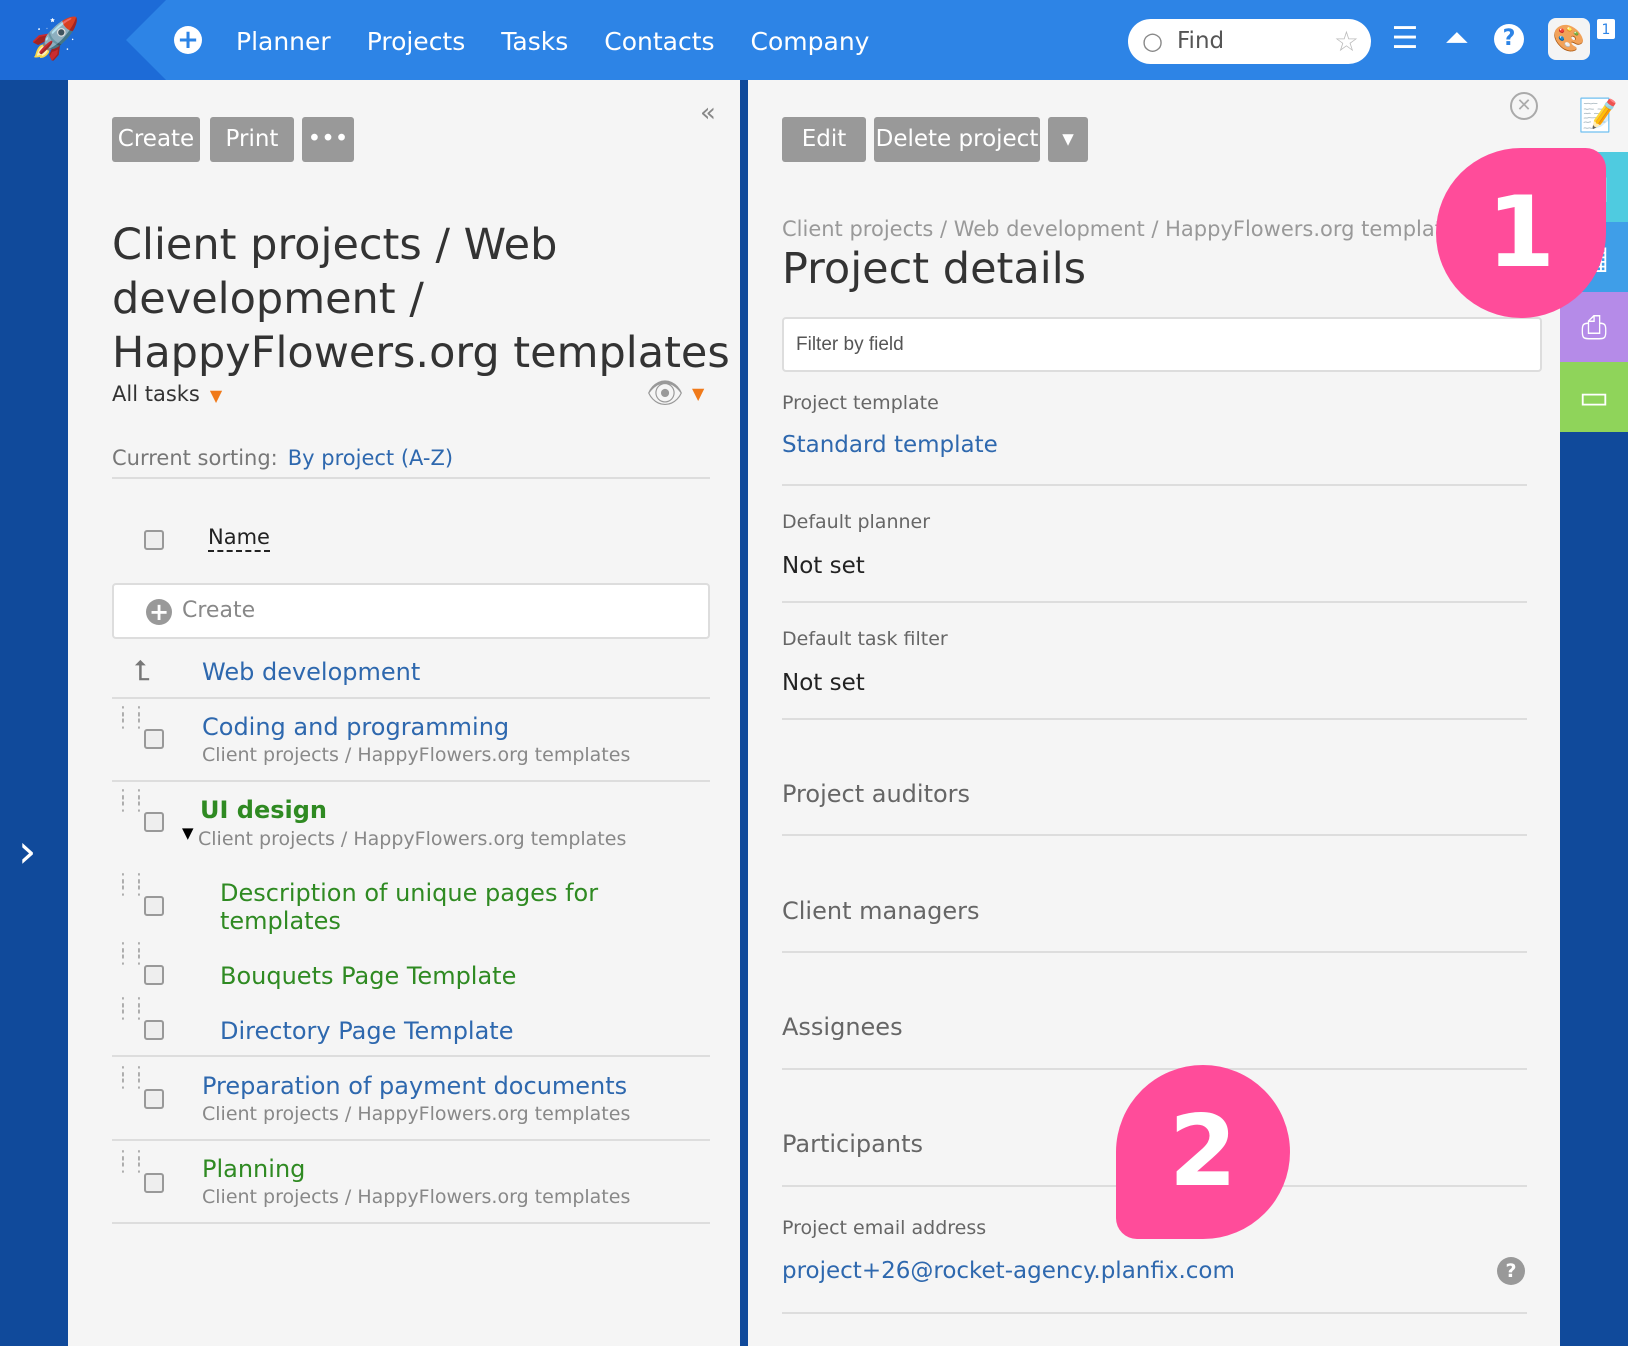 This screenshot has width=1628, height=1346. What do you see at coordinates (328, 139) in the screenshot?
I see `more-button: •••` at bounding box center [328, 139].